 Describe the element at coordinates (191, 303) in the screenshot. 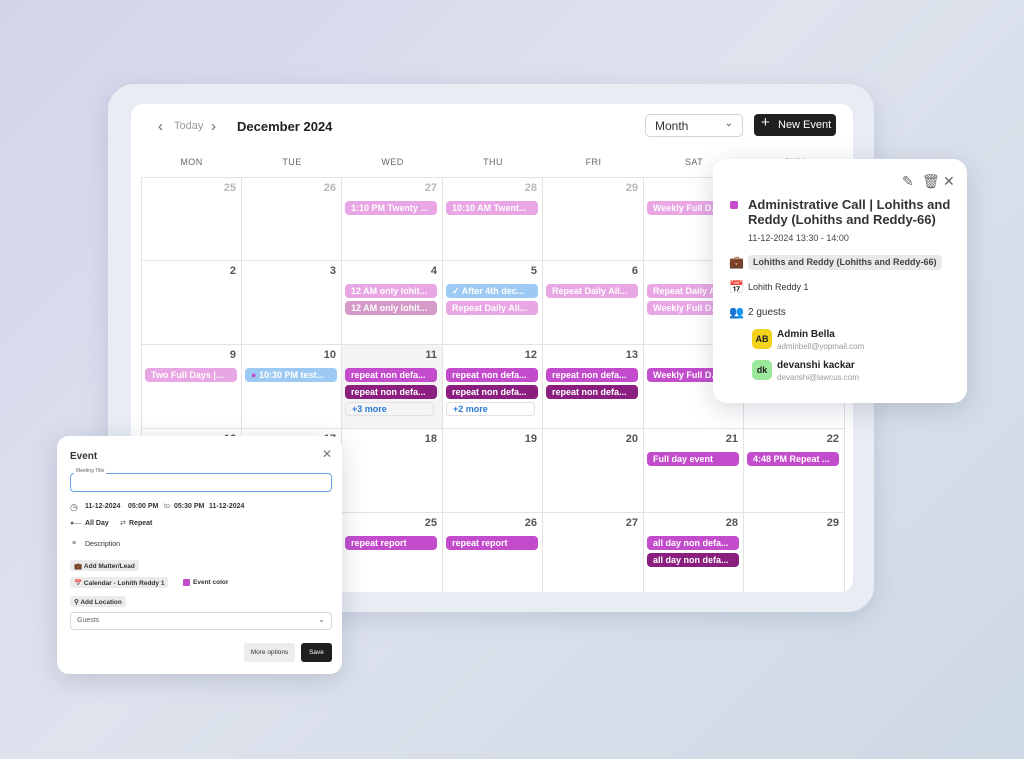

I see `day-cell: 2` at that location.